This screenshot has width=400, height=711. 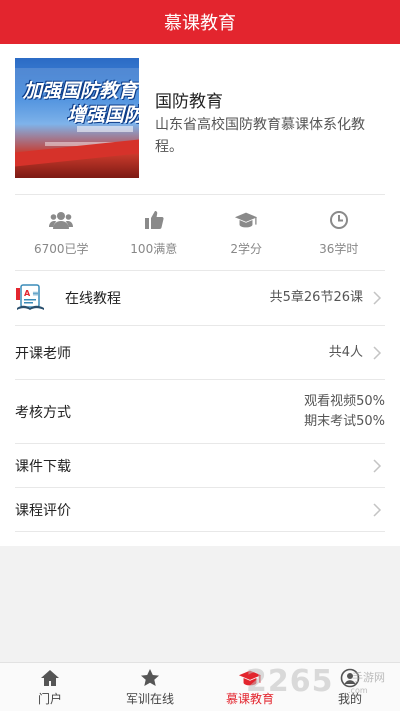 I want to click on row-label: 课程评价, so click(x=43, y=510).